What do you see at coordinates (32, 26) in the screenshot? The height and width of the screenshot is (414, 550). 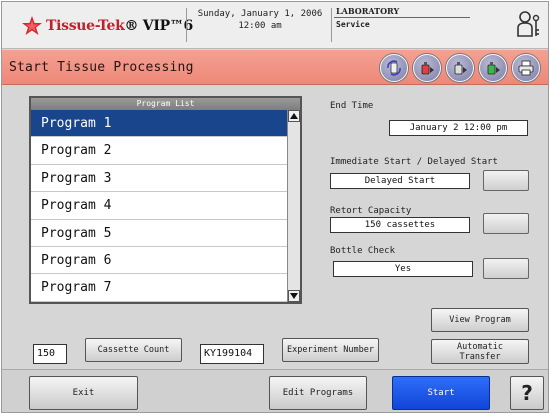 I see `star-logo-icon` at bounding box center [32, 26].